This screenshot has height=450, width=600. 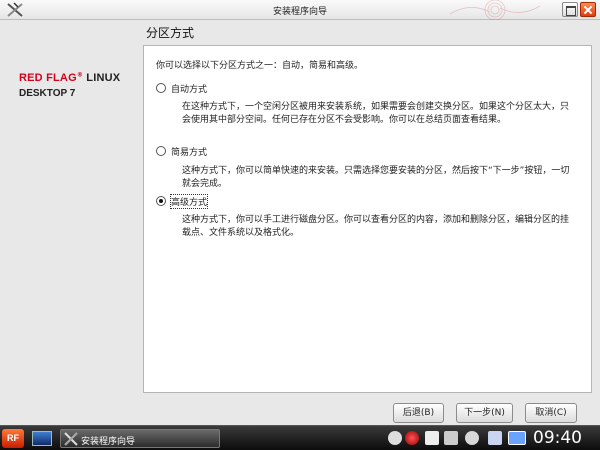 I want to click on tray-display-icon, so click(x=517, y=438).